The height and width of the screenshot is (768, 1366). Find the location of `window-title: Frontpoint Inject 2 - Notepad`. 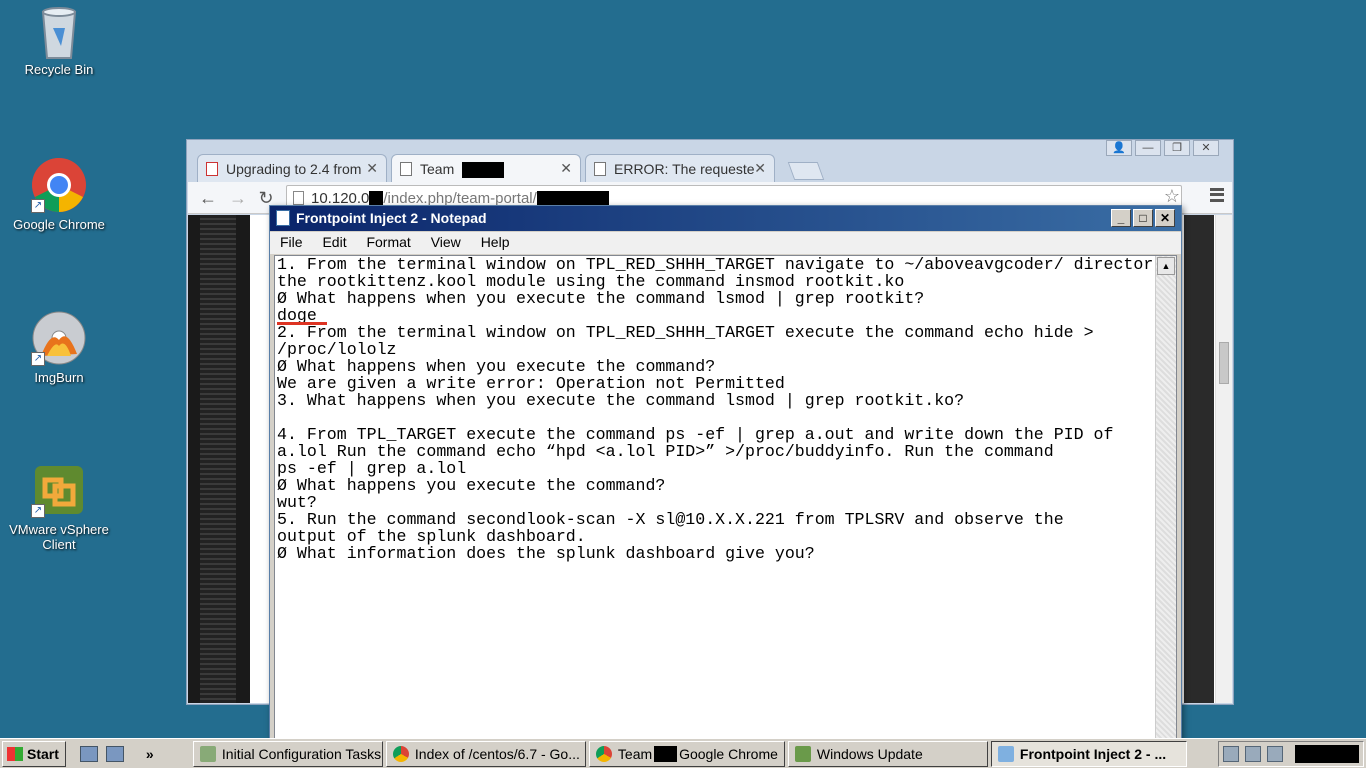

window-title: Frontpoint Inject 2 - Notepad is located at coordinates (391, 218).